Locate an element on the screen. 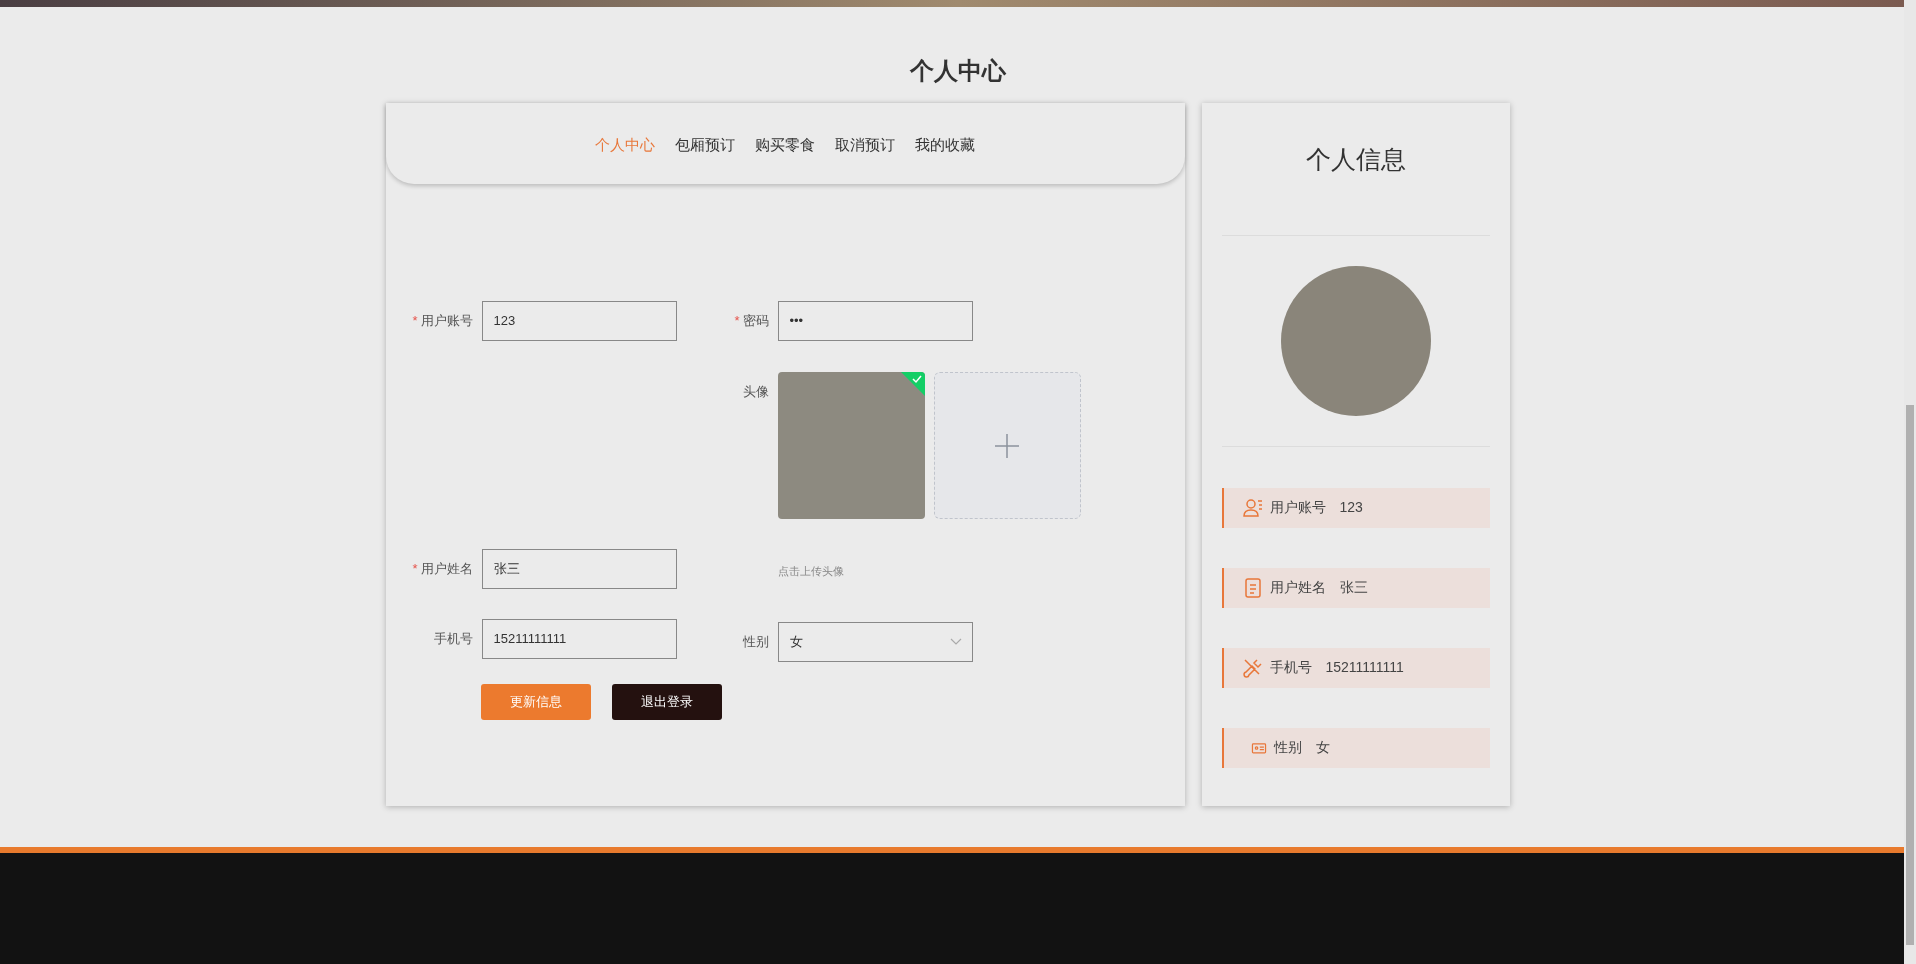 This screenshot has height=964, width=1916. info-label: 手机号 is located at coordinates (1290, 667).